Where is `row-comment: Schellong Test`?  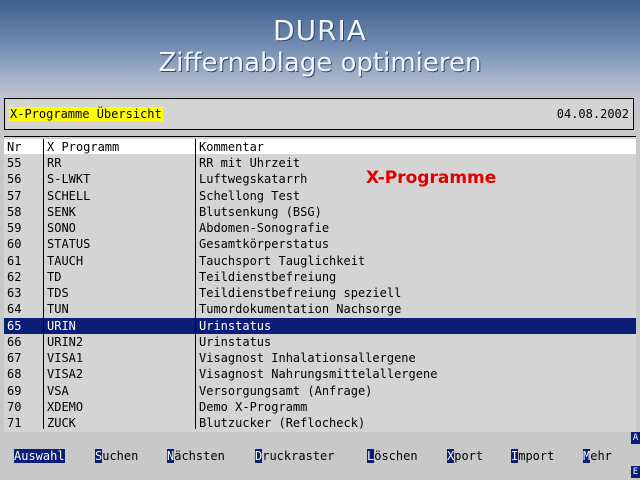
row-comment: Schellong Test is located at coordinates (250, 195).